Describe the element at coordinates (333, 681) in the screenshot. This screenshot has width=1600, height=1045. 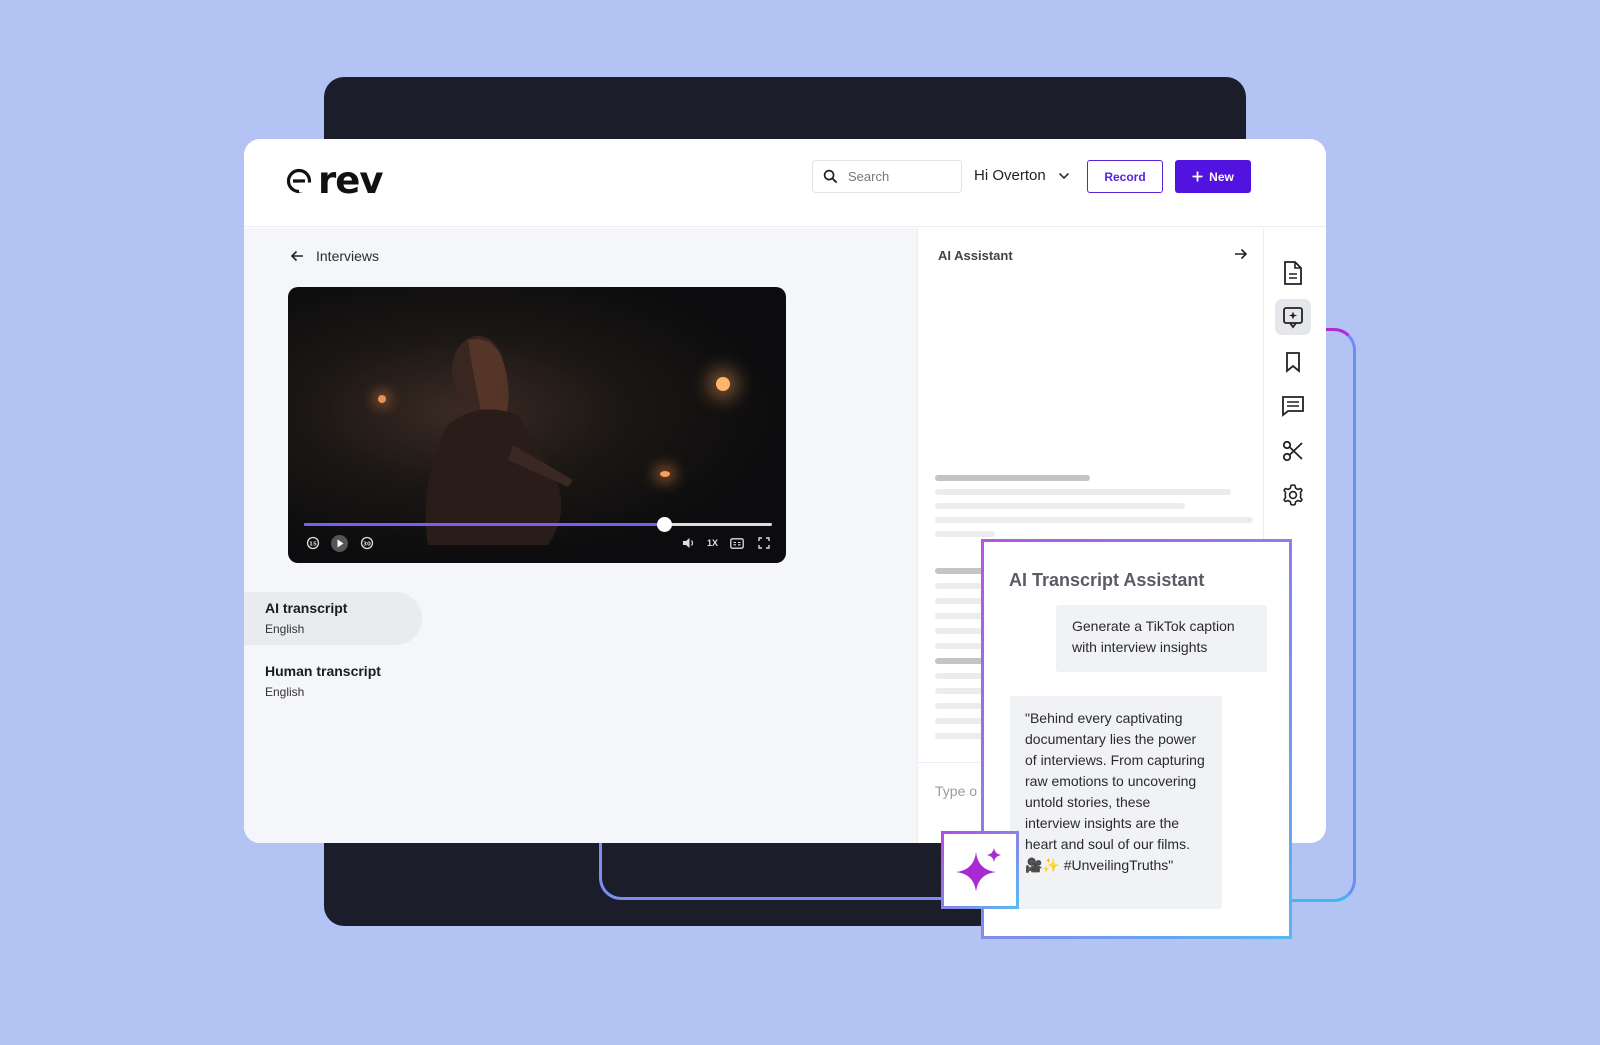
I see `transcript-item-human: Human transcript English` at that location.